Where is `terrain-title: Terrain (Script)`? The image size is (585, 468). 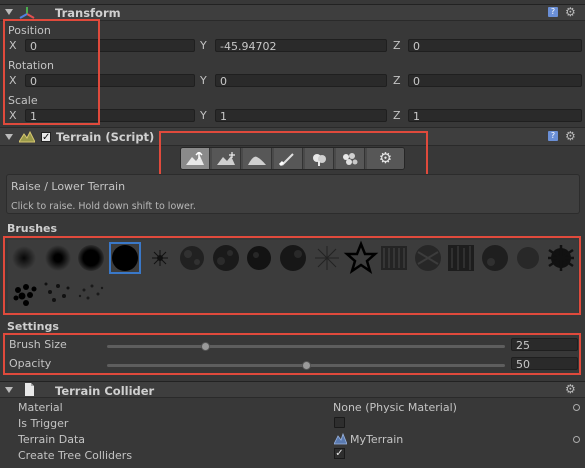
terrain-title: Terrain (Script) is located at coordinates (105, 137).